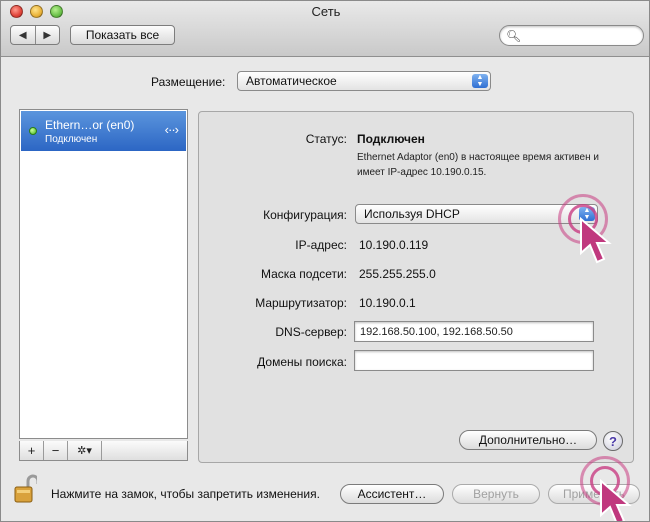 Image resolution: width=650 pixels, height=522 pixels. Describe the element at coordinates (188, 82) in the screenshot. I see `location-label: Размещение:` at that location.